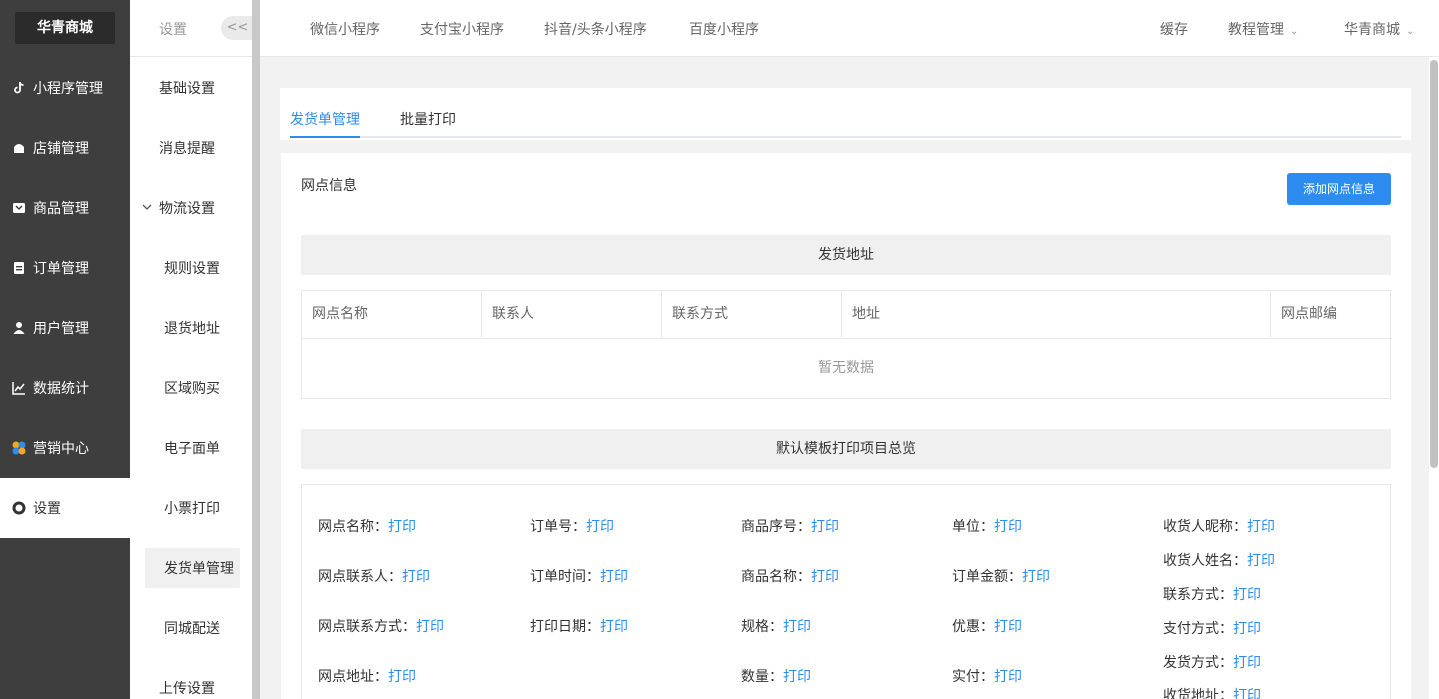 The height and width of the screenshot is (699, 1439). I want to click on sidebar-item-orders: 订单管理, so click(65, 268).